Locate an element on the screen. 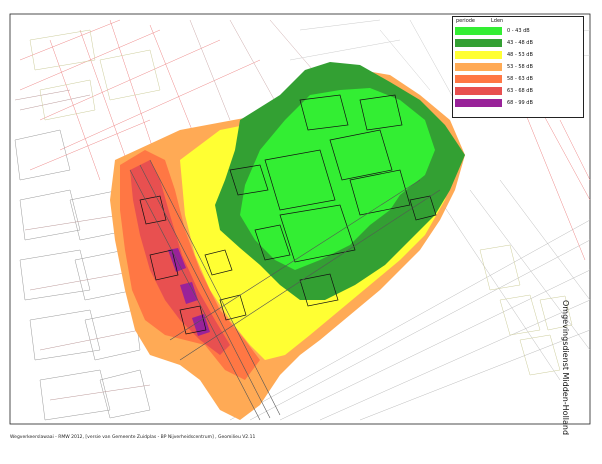 The width and height of the screenshot is (602, 464). legend-label: 68 - 99 dB is located at coordinates (520, 103).